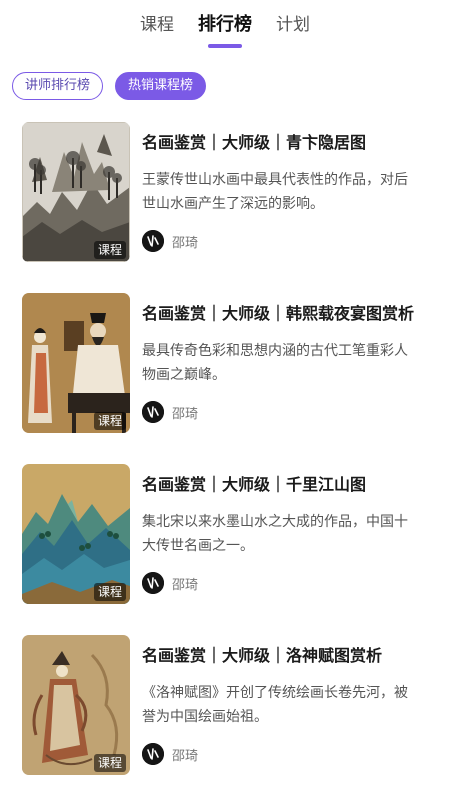 Image resolution: width=450 pixels, height=800 pixels. I want to click on course-title: 名画鉴赏｜大师级｜千里江山图, so click(281, 485).